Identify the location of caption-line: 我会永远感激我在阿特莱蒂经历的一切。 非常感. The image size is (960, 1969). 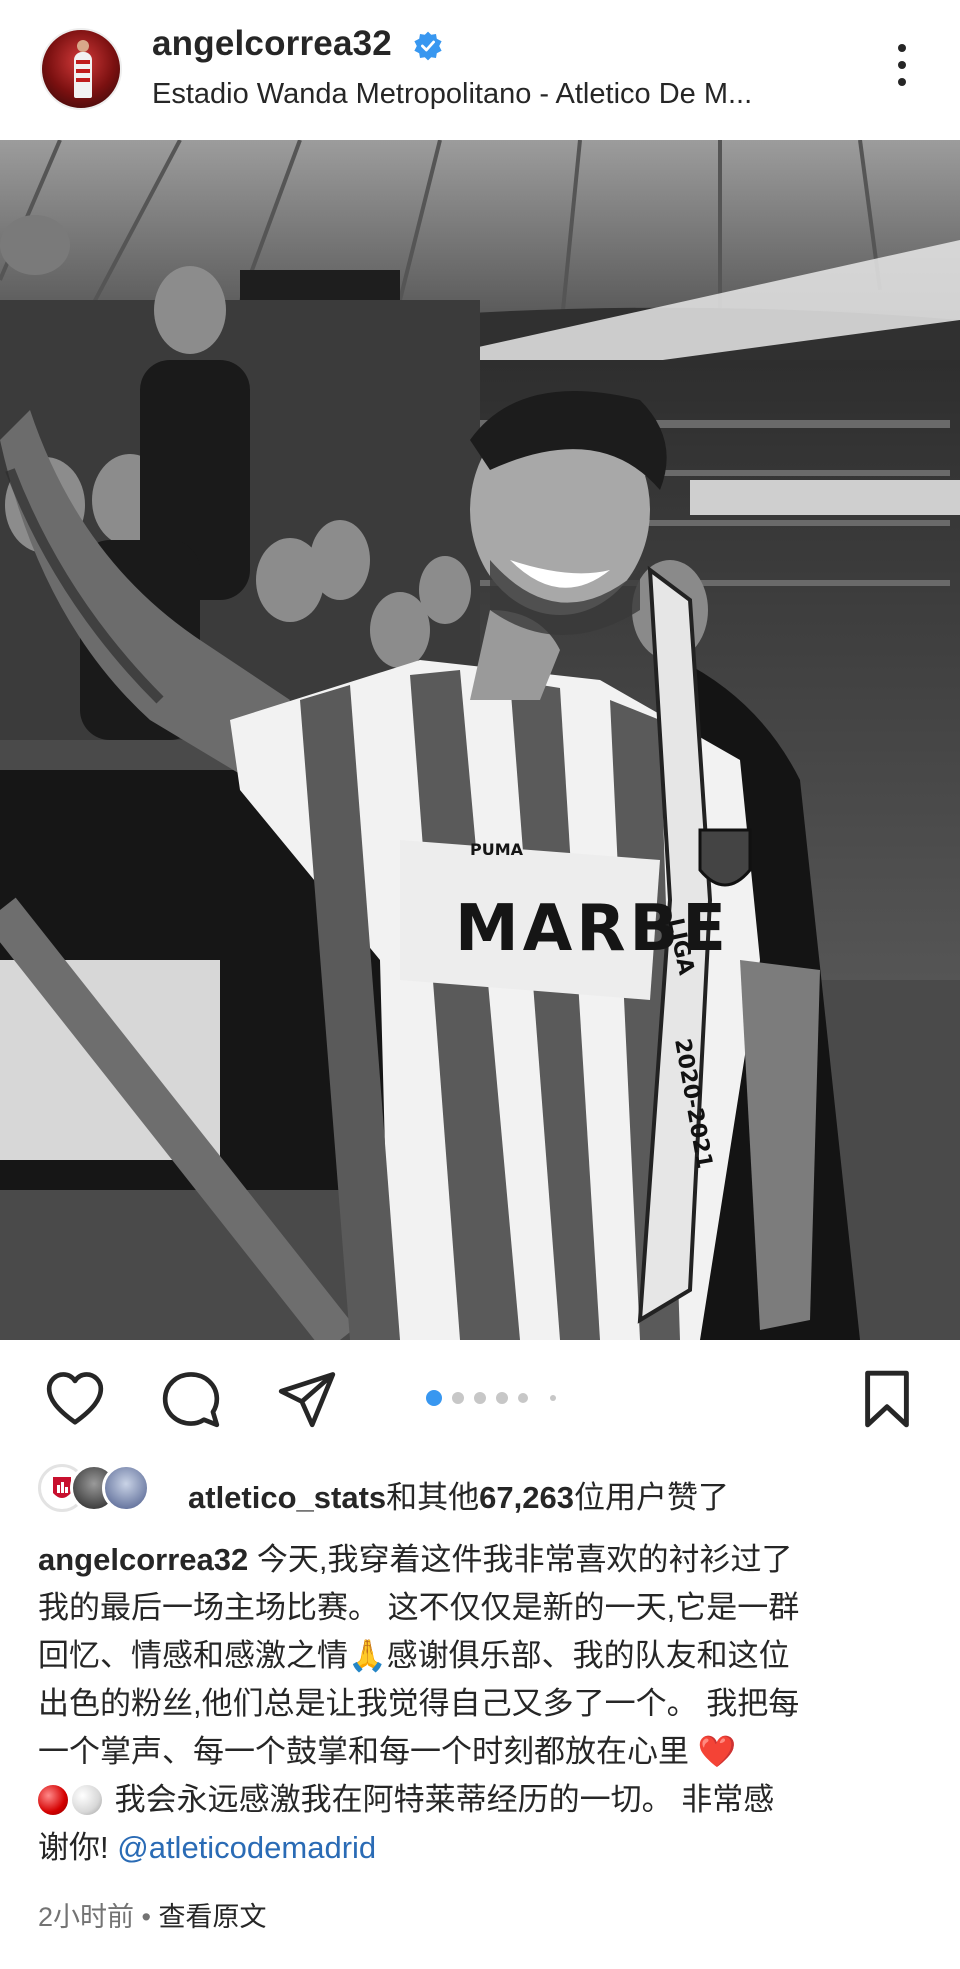
(440, 1799).